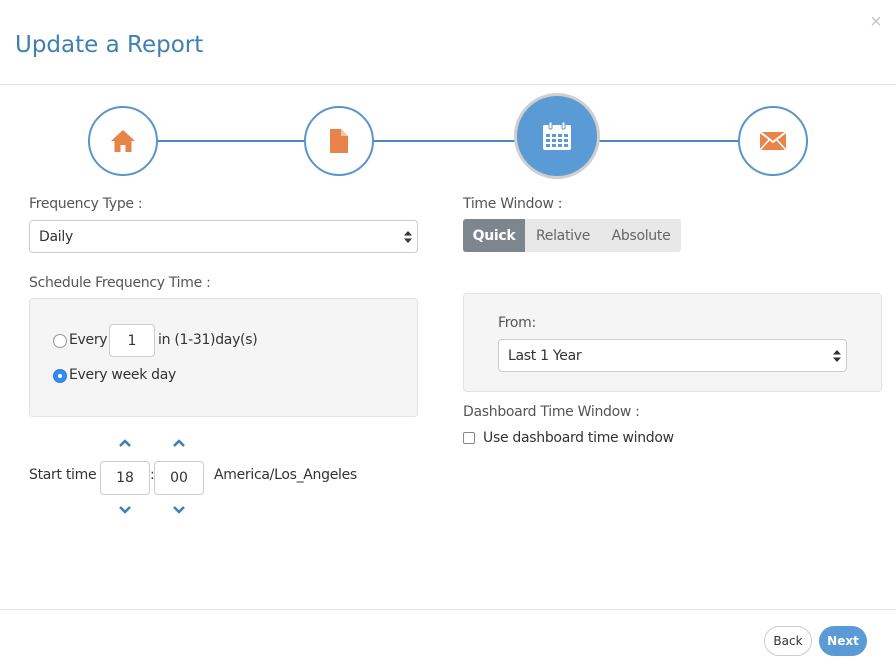 The height and width of the screenshot is (669, 896). Describe the element at coordinates (60, 376) in the screenshot. I see `every-week-day-radio` at that location.